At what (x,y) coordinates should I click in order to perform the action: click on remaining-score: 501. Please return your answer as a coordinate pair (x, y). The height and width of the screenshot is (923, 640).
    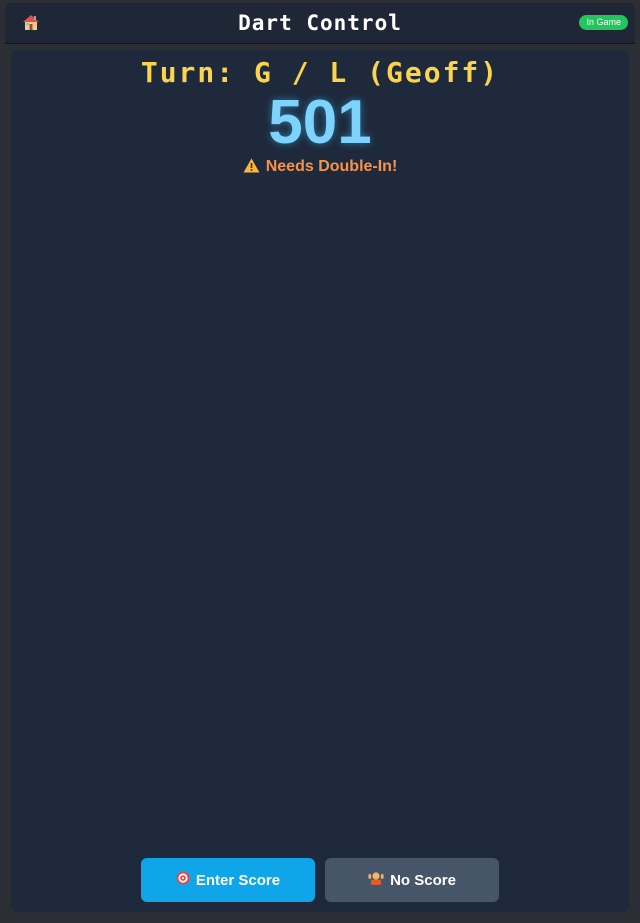
    Looking at the image, I should click on (320, 122).